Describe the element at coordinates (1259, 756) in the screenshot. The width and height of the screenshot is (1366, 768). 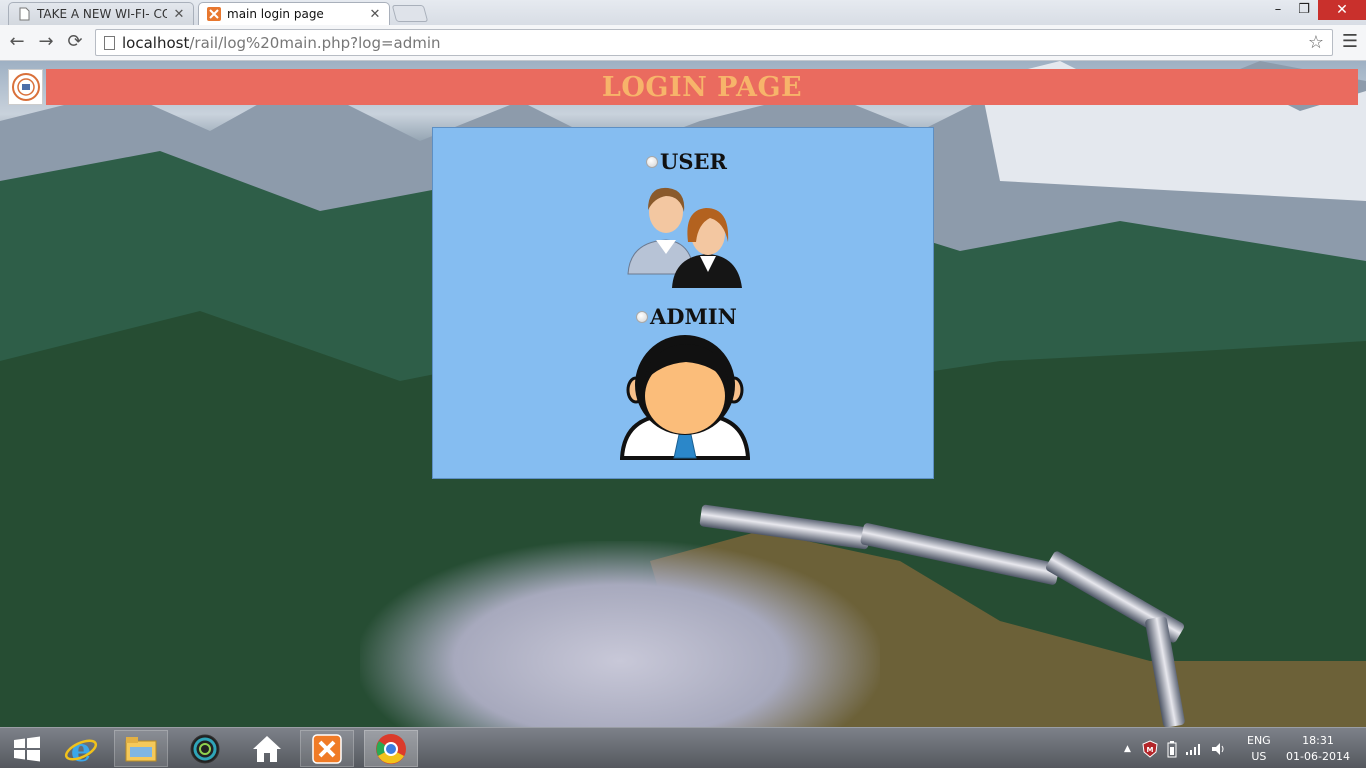
I see `language-bottom: US` at that location.